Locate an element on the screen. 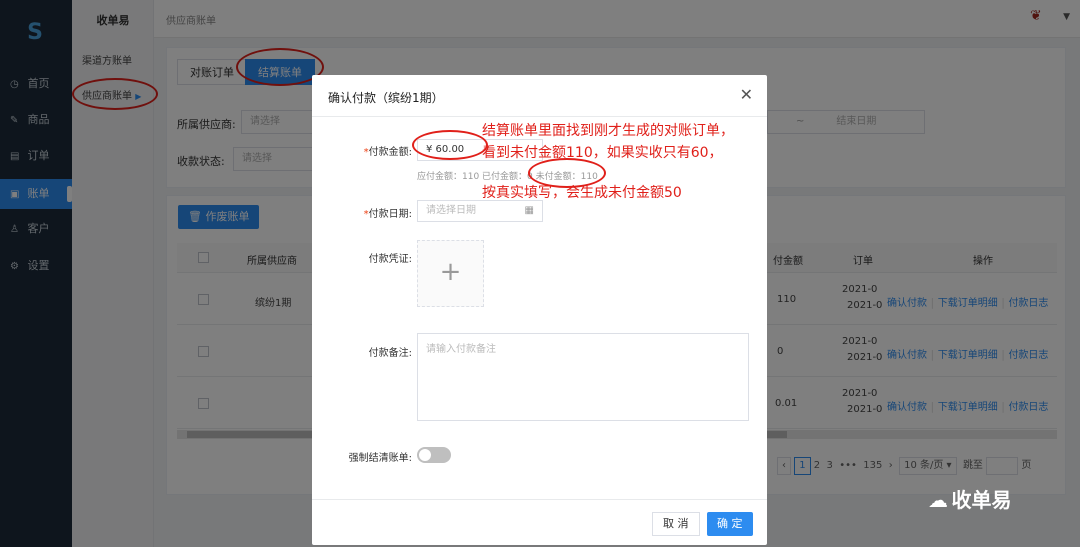  upload-voucher-button: + is located at coordinates (450, 273).